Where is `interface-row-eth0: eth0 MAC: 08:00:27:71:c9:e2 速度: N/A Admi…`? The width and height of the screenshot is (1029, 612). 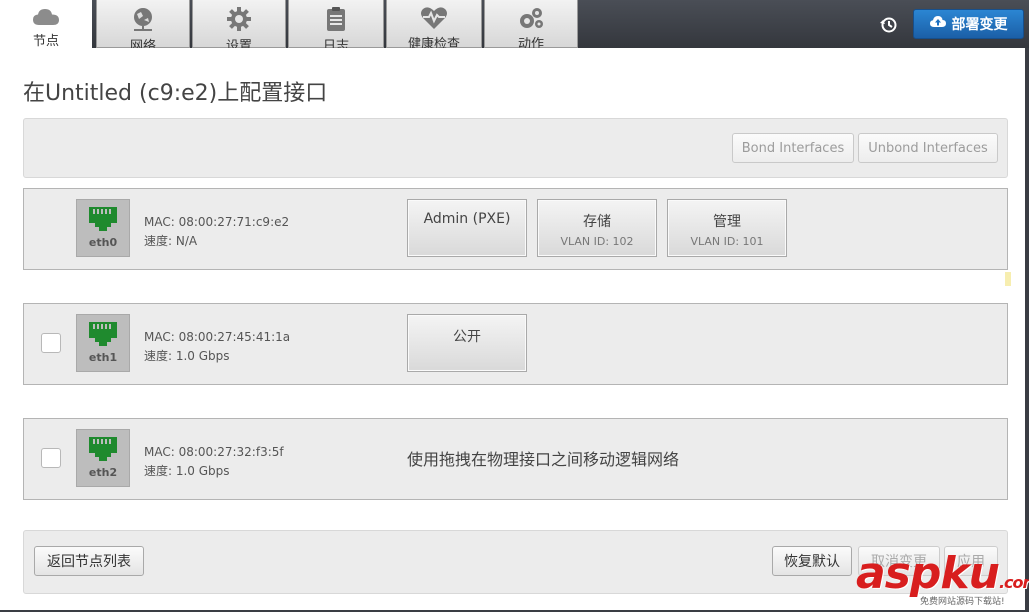
interface-row-eth0: eth0 MAC: 08:00:27:71:c9:e2 速度: N/A Admi… is located at coordinates (515, 229).